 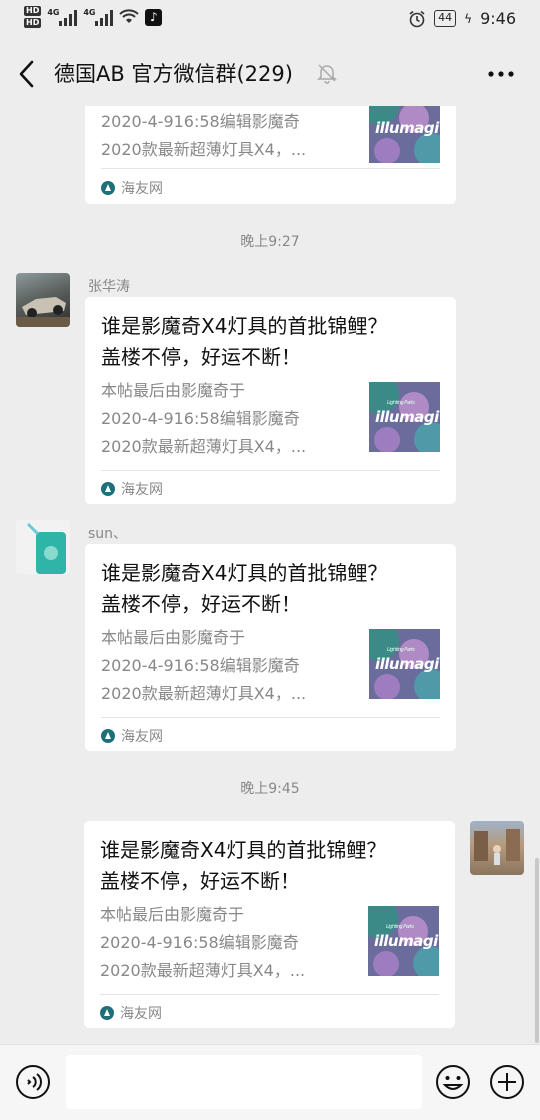 I want to click on hd-label-2: HD, so click(x=33, y=23).